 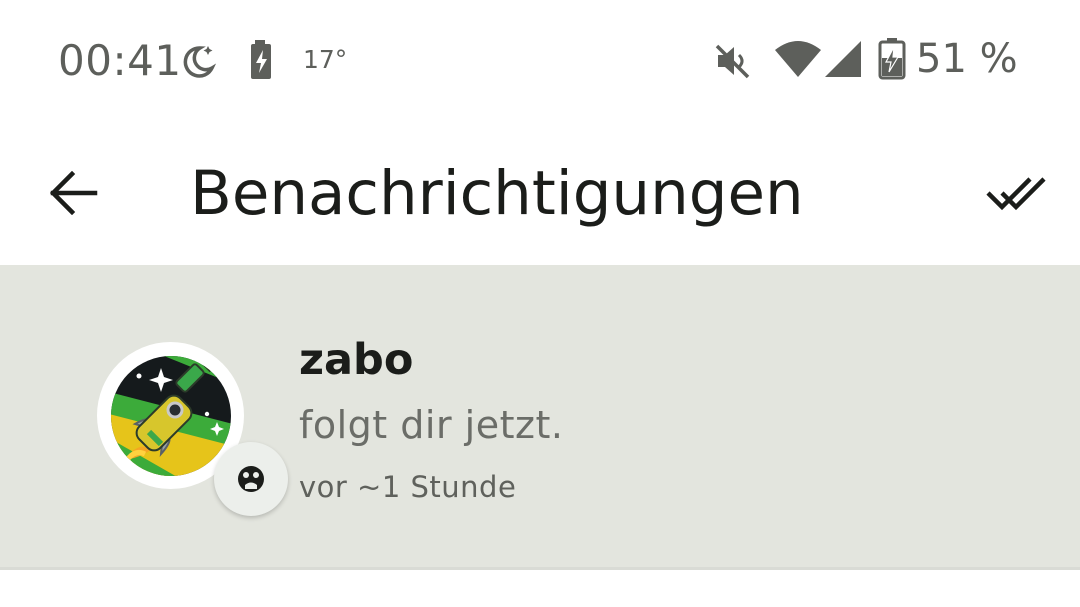 I want to click on follow-face-icon, so click(x=251, y=479).